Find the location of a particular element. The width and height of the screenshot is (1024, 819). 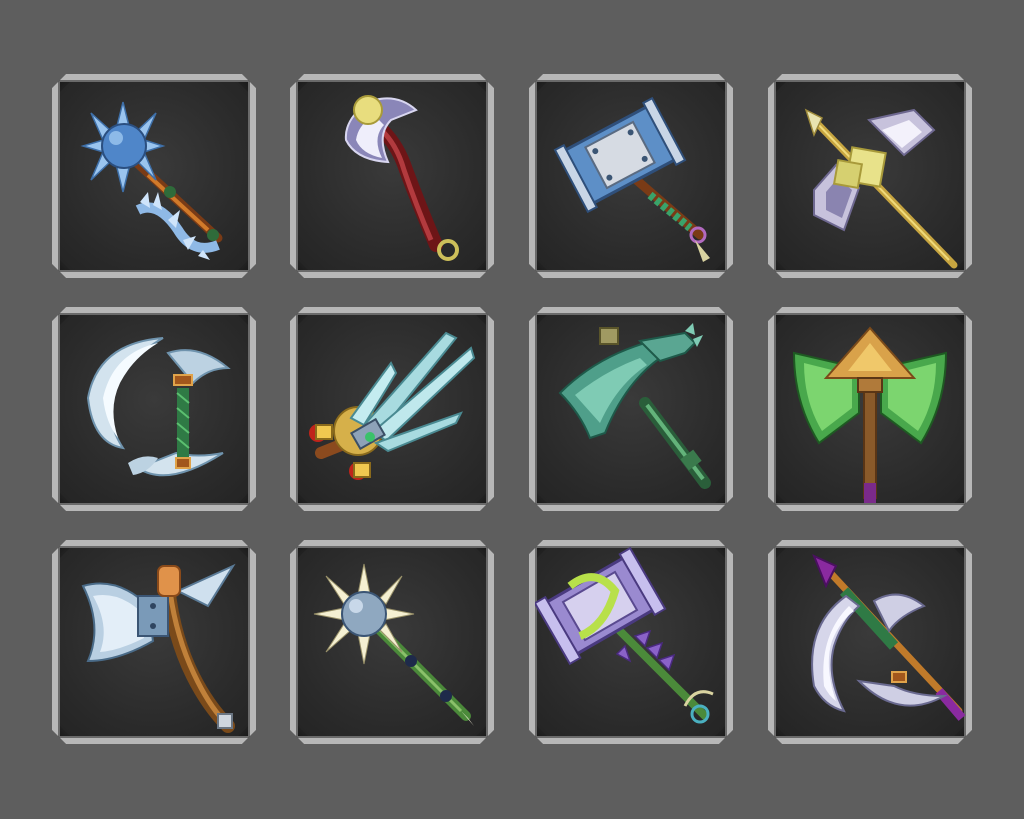

trident-claw-icon is located at coordinates (392, 409).